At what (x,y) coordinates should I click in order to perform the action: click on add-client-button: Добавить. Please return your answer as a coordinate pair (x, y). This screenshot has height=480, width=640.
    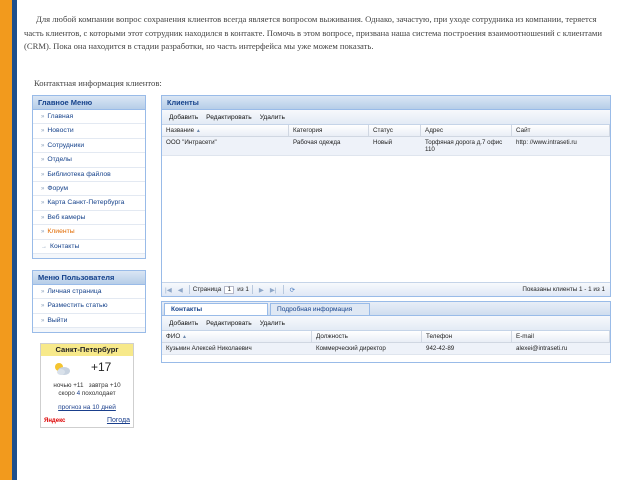
    Looking at the image, I should click on (183, 117).